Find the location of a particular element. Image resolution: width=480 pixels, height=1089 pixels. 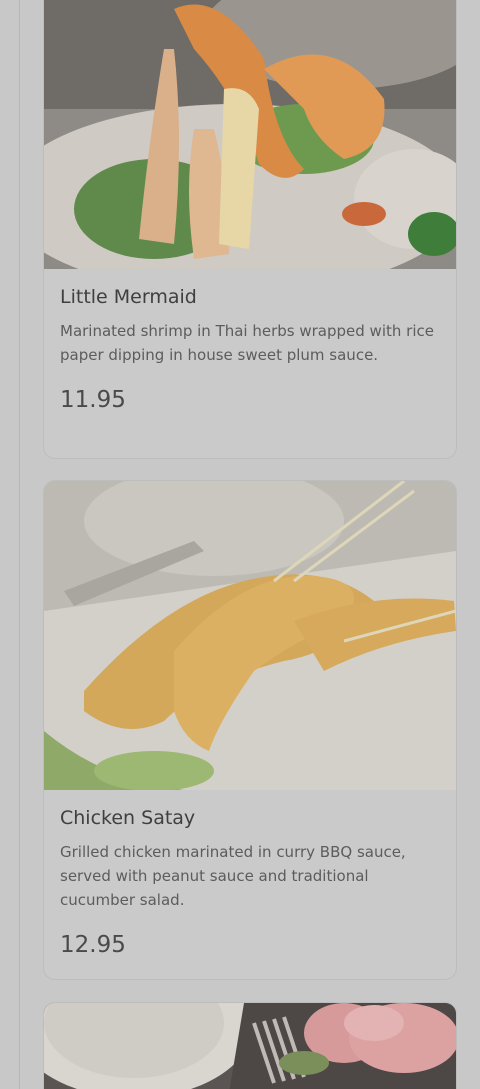

item-name: Little Mermaid is located at coordinates (250, 298).